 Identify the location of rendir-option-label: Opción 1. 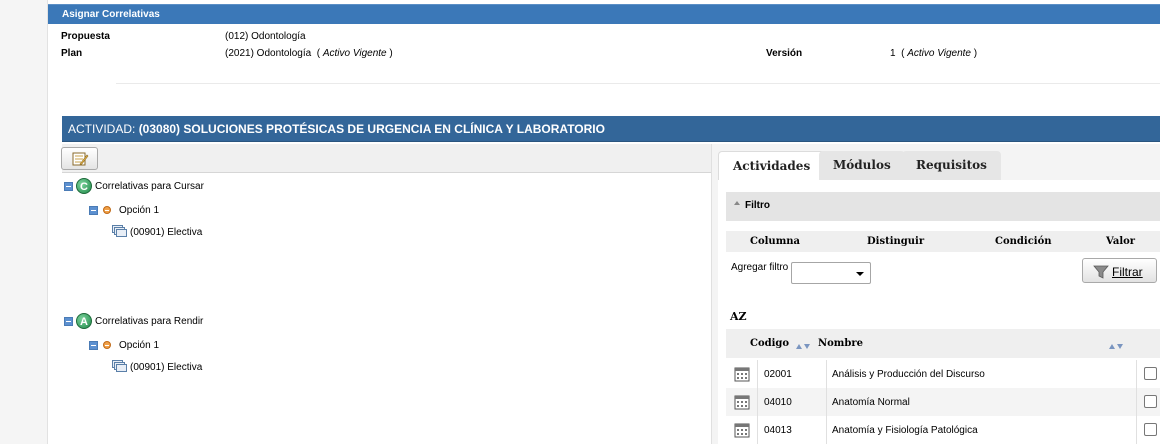
(139, 345).